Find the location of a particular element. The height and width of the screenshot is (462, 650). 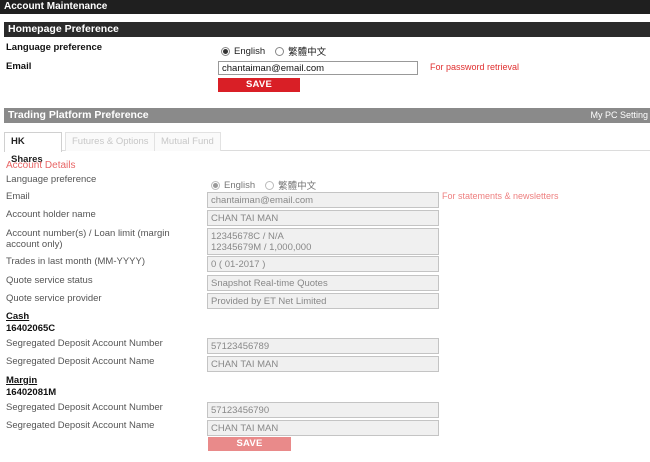

trading-language-radio-group: English 繁體中文 is located at coordinates (268, 185).